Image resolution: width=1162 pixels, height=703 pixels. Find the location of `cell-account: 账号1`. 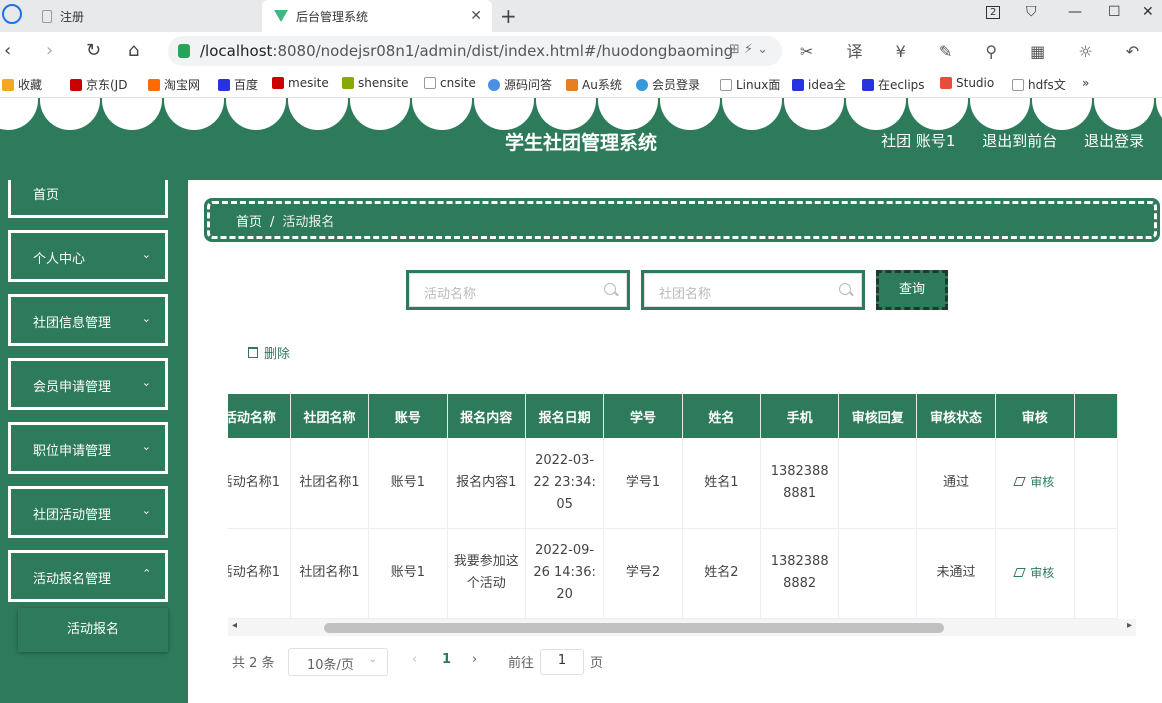

cell-account: 账号1 is located at coordinates (408, 573).